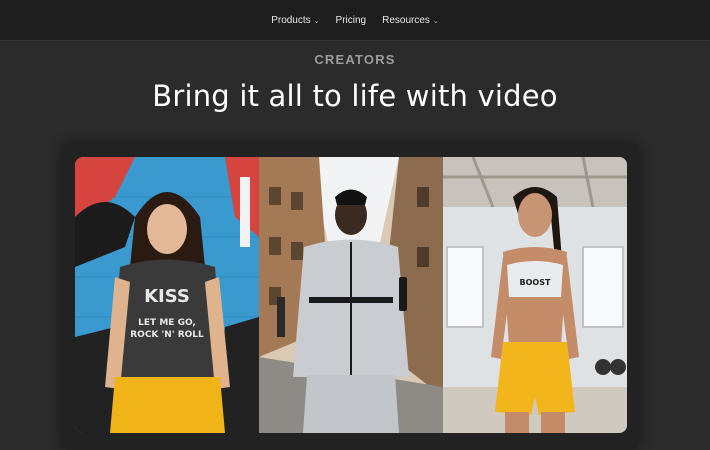 The height and width of the screenshot is (450, 710). I want to click on nav-resources: Resources ⌄, so click(410, 20).